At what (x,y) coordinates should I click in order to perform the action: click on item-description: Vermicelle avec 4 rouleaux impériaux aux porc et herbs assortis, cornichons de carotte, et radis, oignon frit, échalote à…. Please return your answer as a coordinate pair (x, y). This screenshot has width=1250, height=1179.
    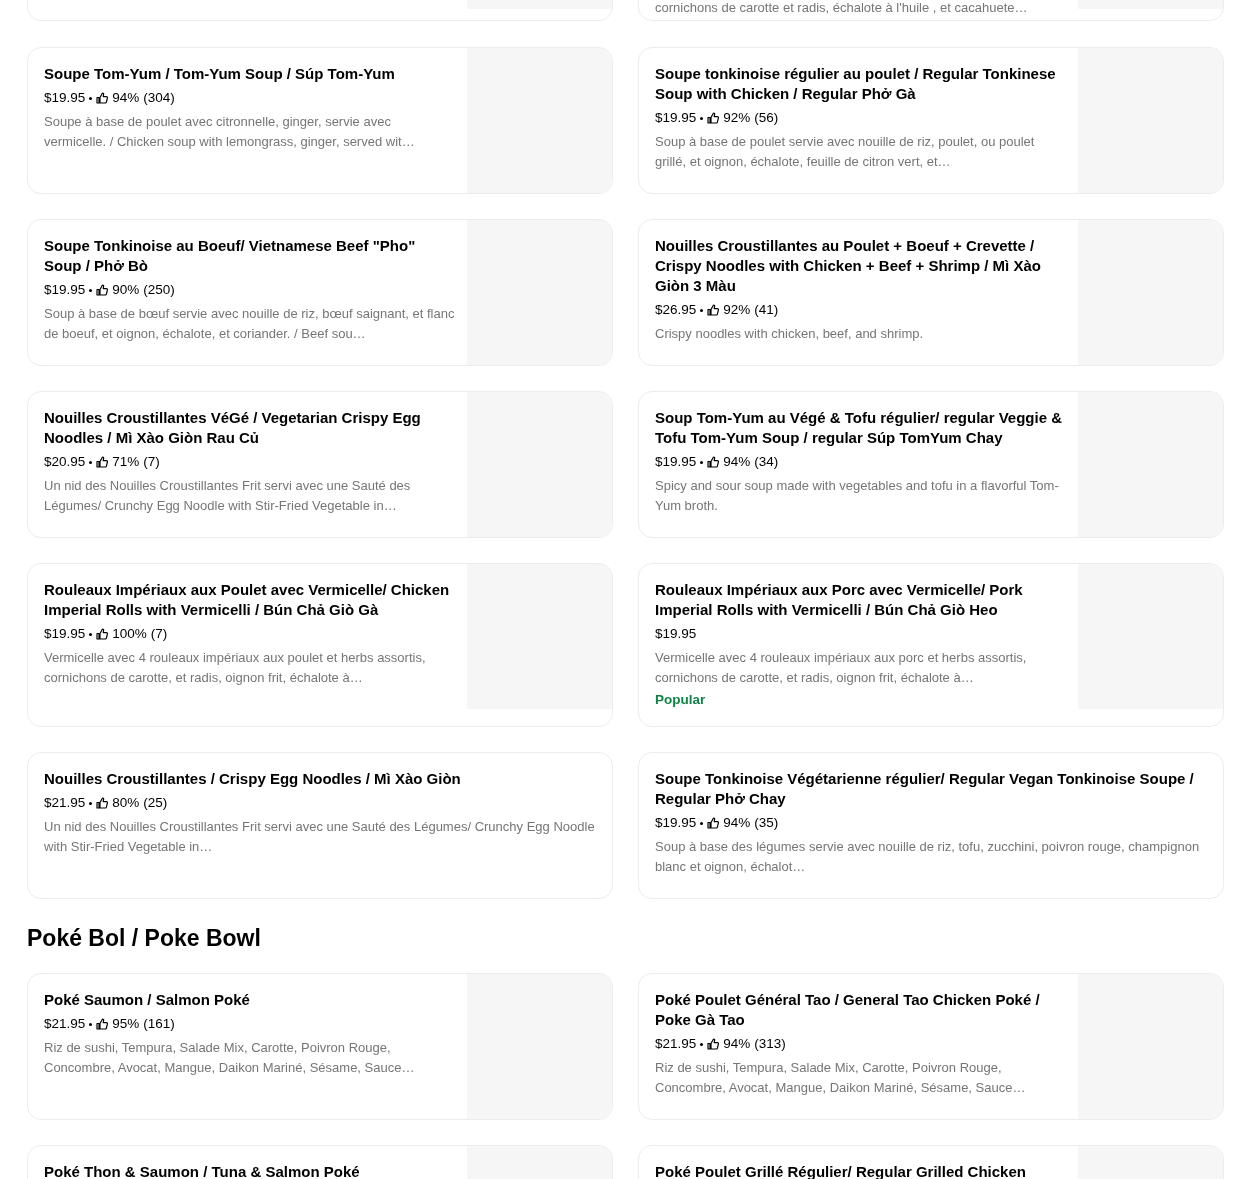
    Looking at the image, I should click on (841, 668).